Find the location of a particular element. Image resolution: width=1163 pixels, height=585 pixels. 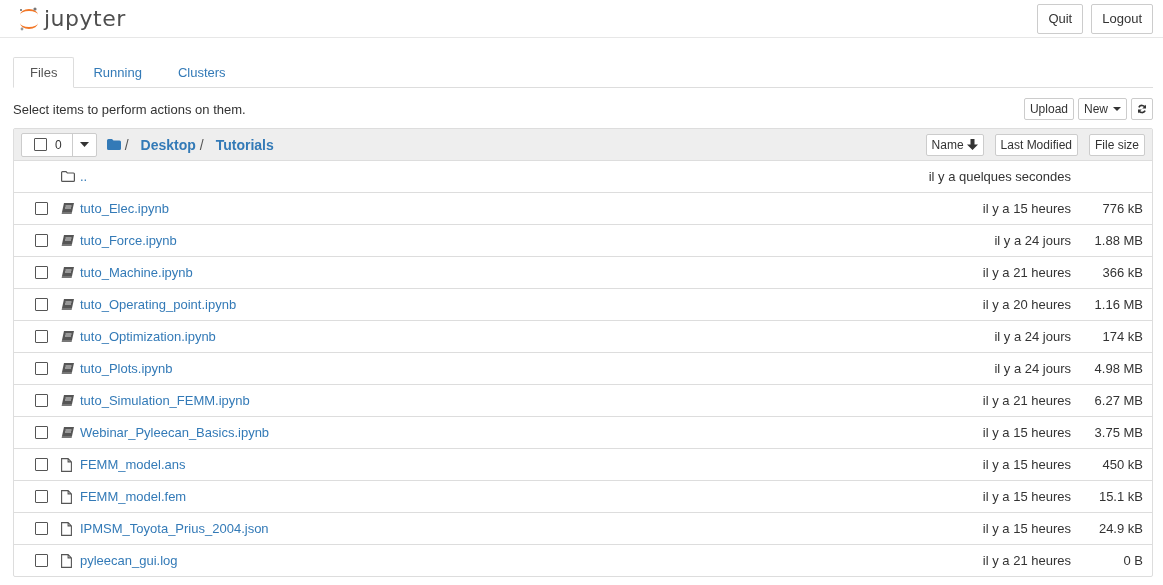

upload-button: Upload is located at coordinates (1048, 109).